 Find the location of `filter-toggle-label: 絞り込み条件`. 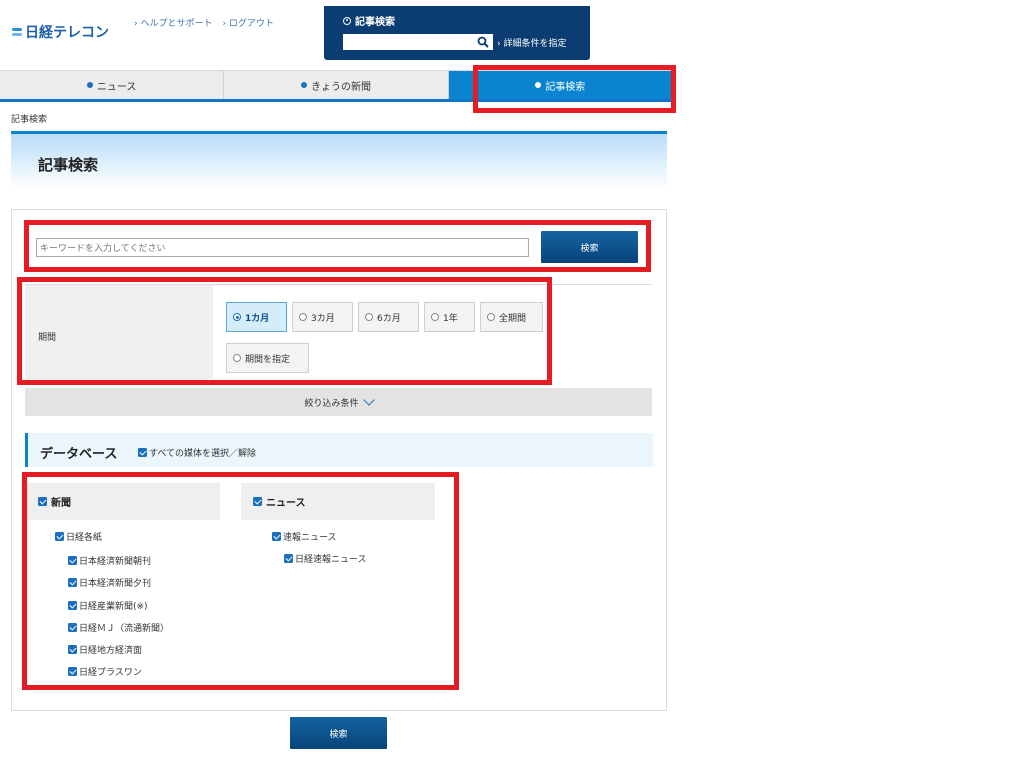

filter-toggle-label: 絞り込み条件 is located at coordinates (331, 403).